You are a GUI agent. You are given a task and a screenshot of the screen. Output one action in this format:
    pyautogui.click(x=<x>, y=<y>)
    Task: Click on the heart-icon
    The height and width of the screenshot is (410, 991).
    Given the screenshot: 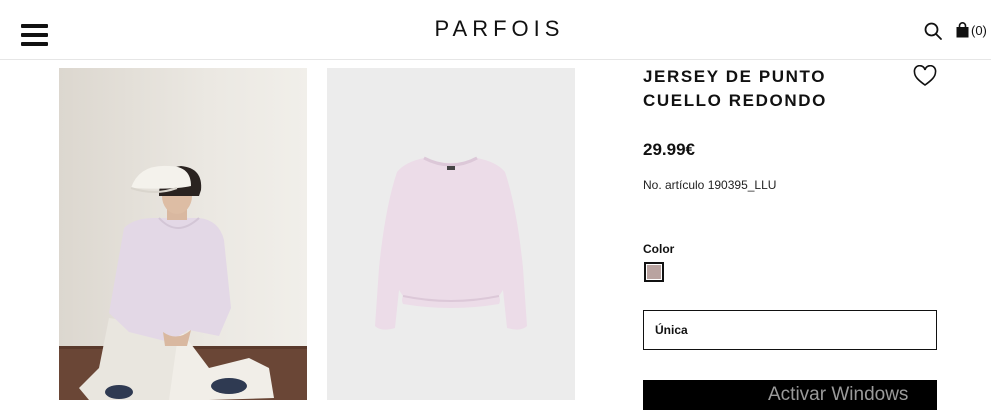 What is the action you would take?
    pyautogui.click(x=925, y=76)
    